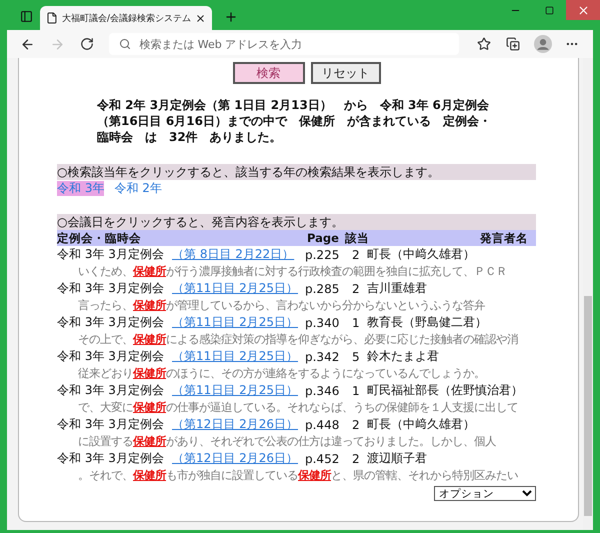 The image size is (600, 533). Describe the element at coordinates (126, 18) in the screenshot. I see `browser-tab: 大福町議会/会議録検索システム` at that location.